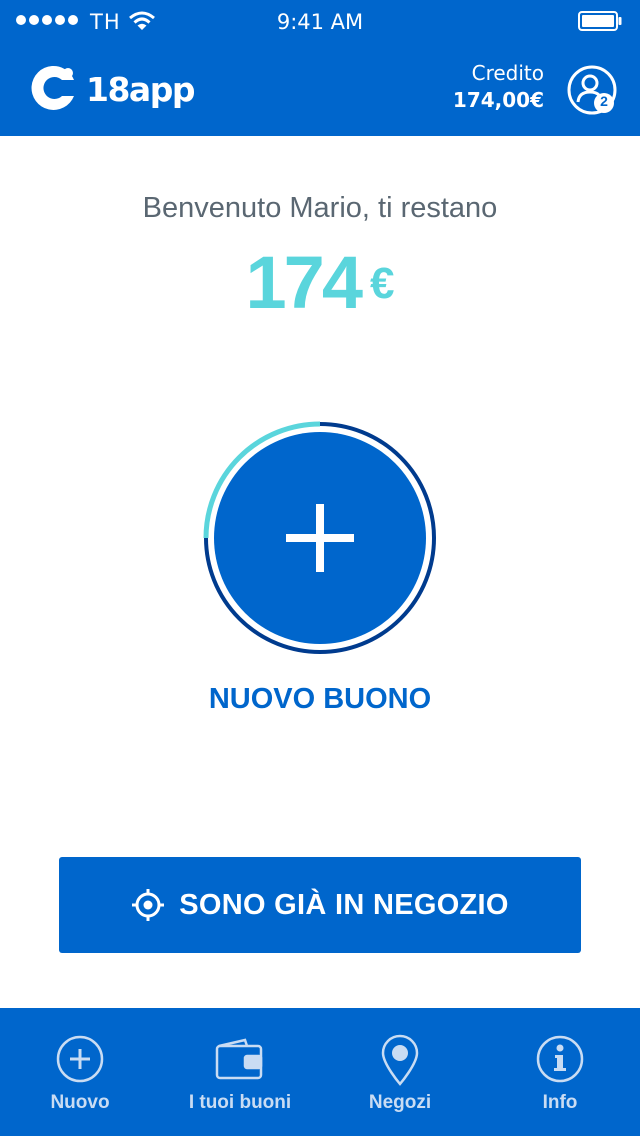  I want to click on bottom-tab-bar: Nuovo I tuoi buoni Negozi Info, so click(320, 1072).